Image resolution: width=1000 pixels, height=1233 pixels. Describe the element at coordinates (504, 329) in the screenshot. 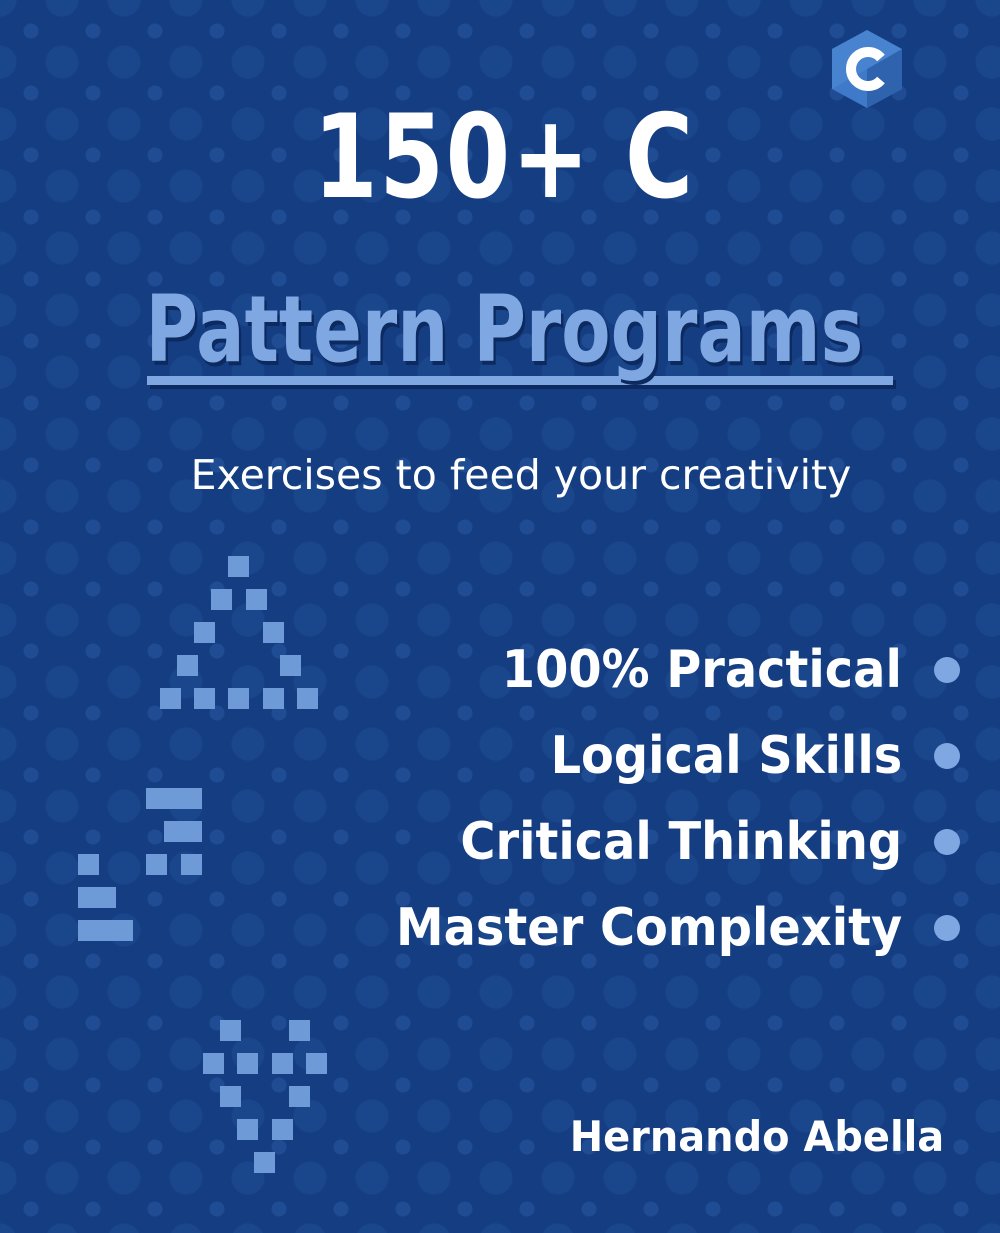

I see `book-title-sub: Pattern Programs` at that location.